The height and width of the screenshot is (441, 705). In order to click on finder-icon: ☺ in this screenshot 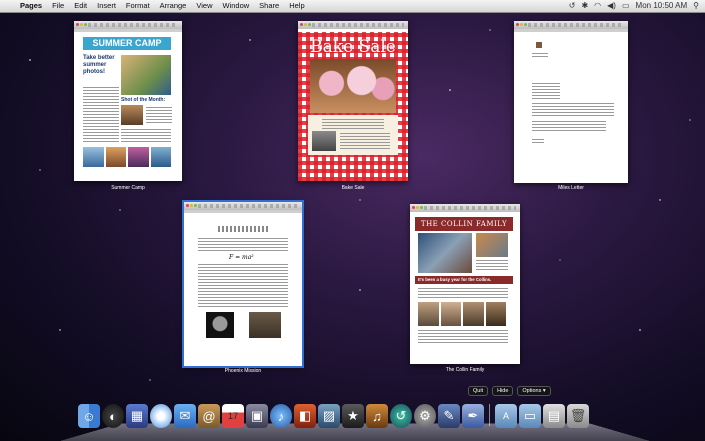, I will do `click(89, 416)`.